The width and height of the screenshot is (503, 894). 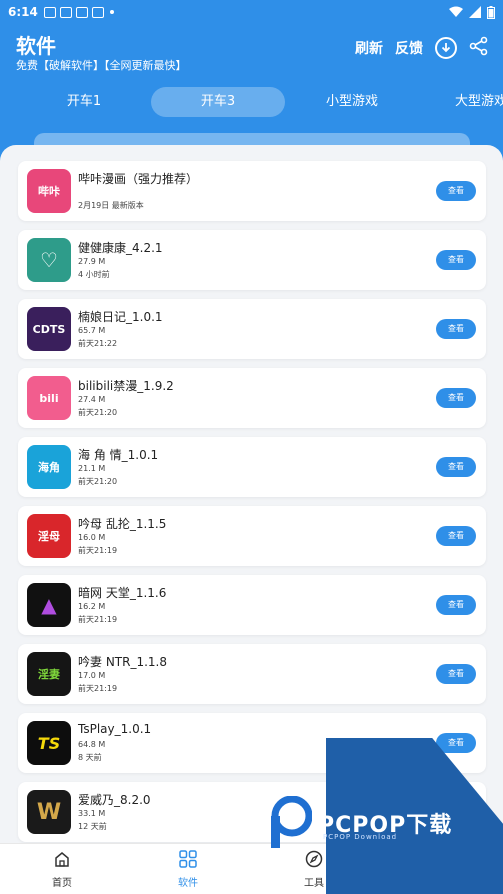 I want to click on app-time: 4 小时前, so click(x=94, y=274).